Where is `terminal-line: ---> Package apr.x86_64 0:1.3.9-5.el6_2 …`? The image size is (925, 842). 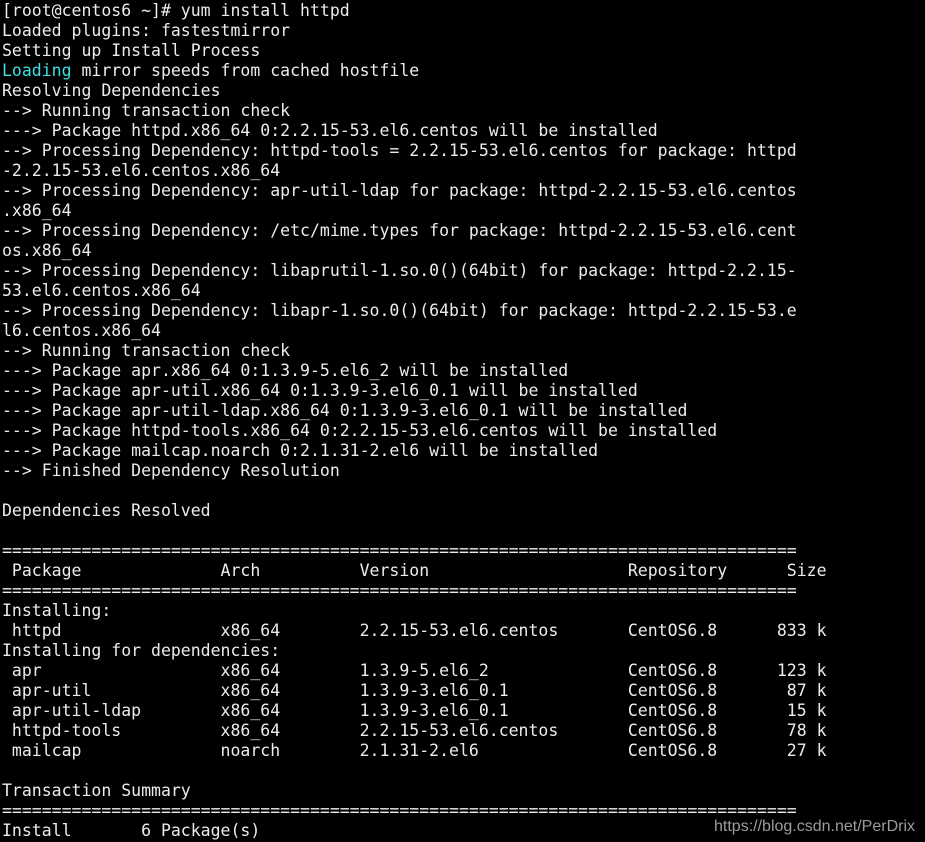 terminal-line: ---> Package apr.x86_64 0:1.3.9-5.el6_2 … is located at coordinates (285, 370).